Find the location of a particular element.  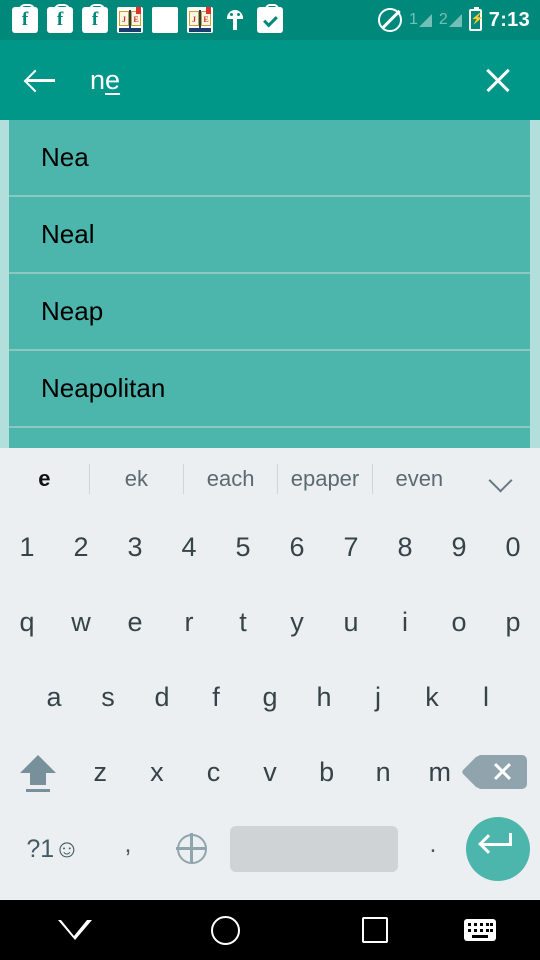

key-g: g is located at coordinates (270, 697).